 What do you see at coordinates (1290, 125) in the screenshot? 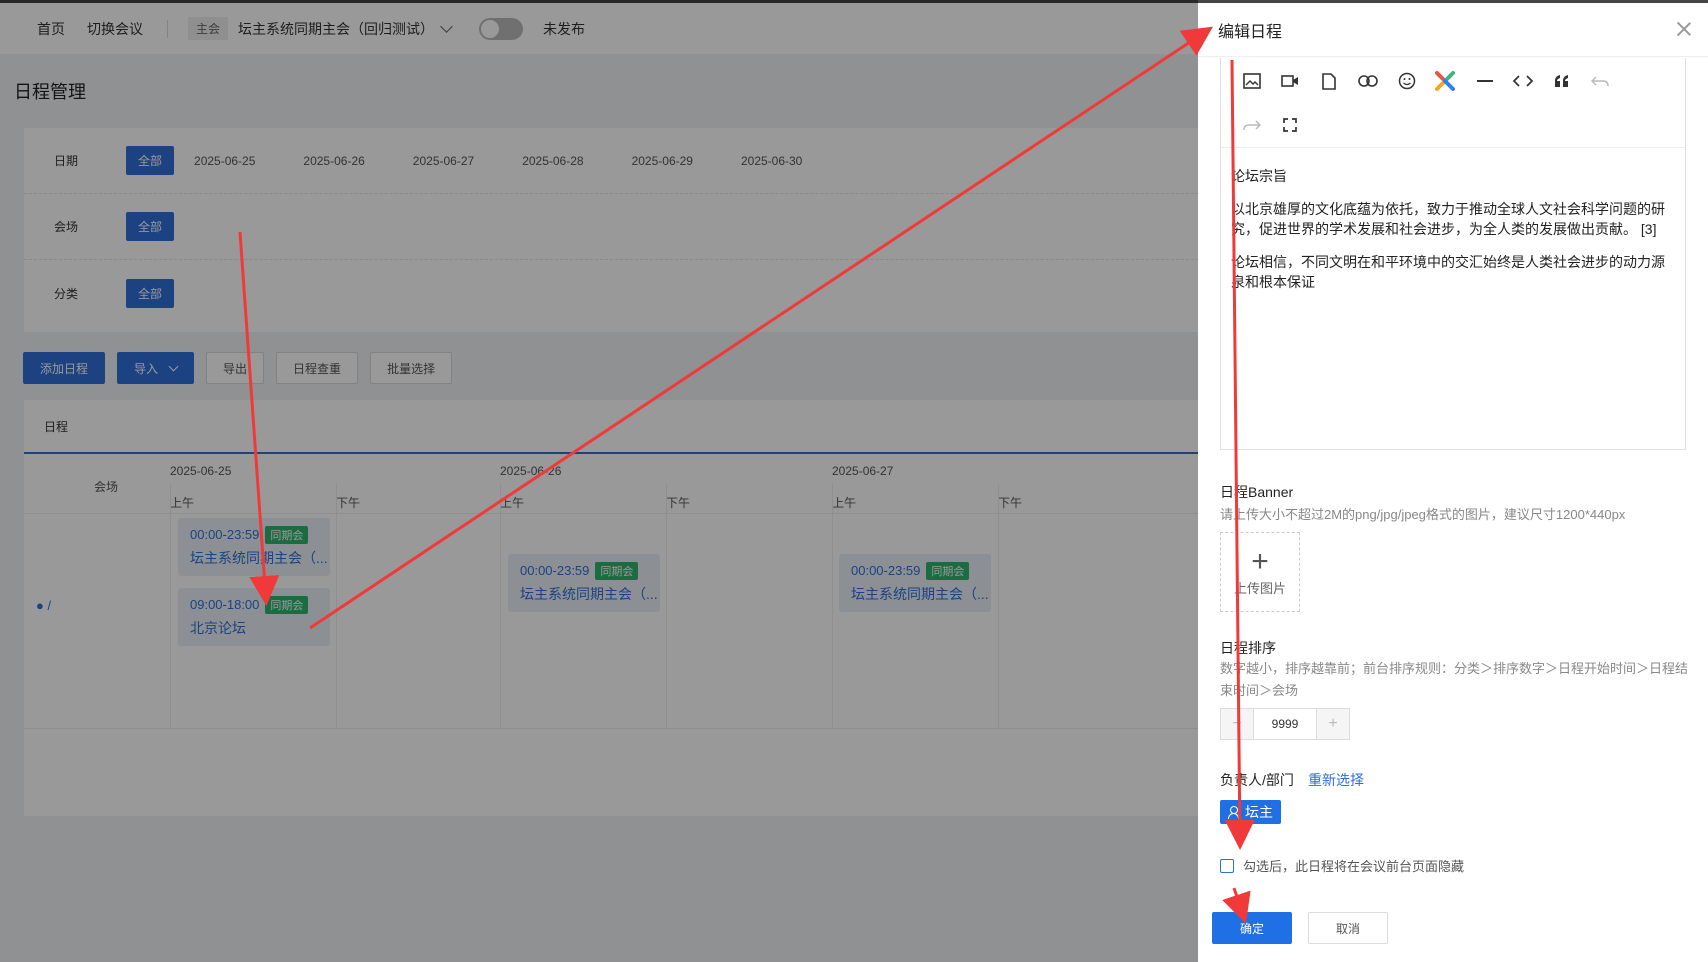
I see `fullscreen-icon` at bounding box center [1290, 125].